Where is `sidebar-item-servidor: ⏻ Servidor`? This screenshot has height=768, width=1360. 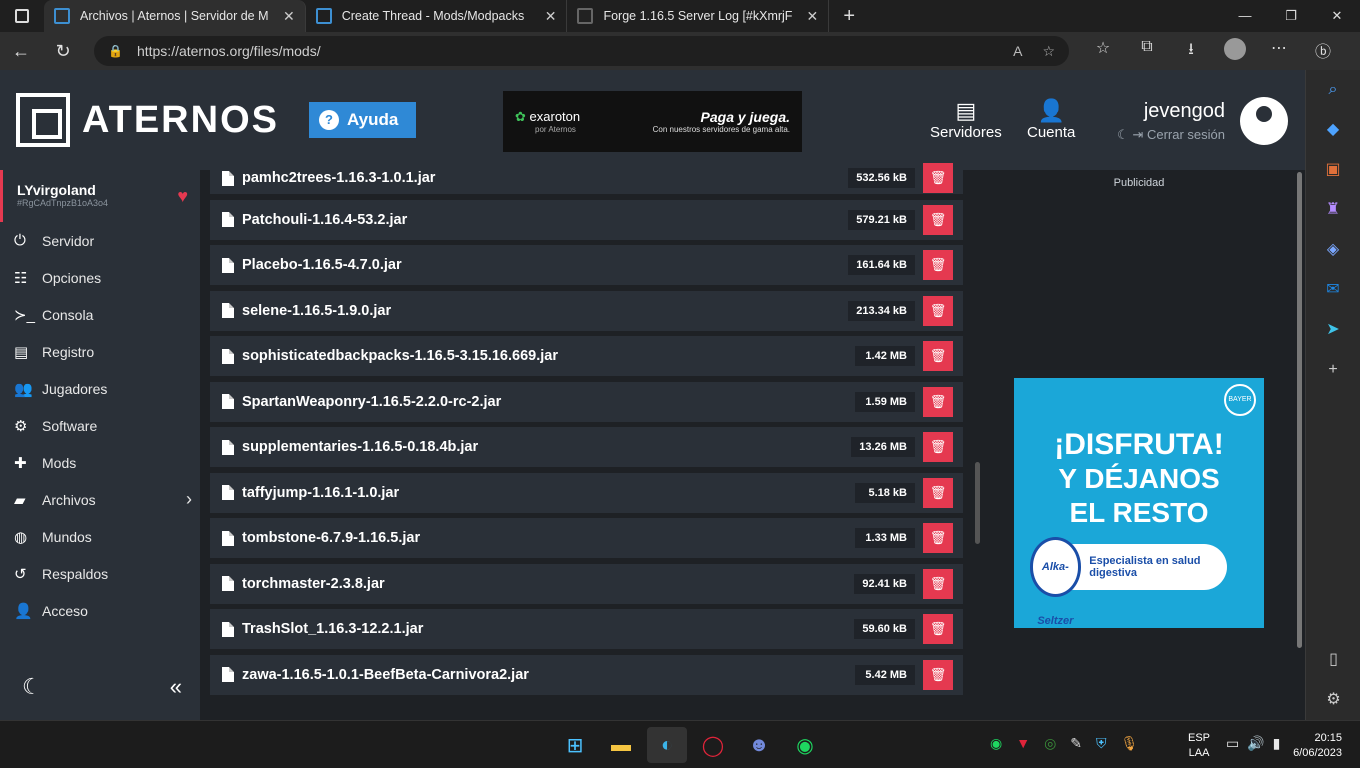 sidebar-item-servidor: ⏻ Servidor is located at coordinates (100, 240).